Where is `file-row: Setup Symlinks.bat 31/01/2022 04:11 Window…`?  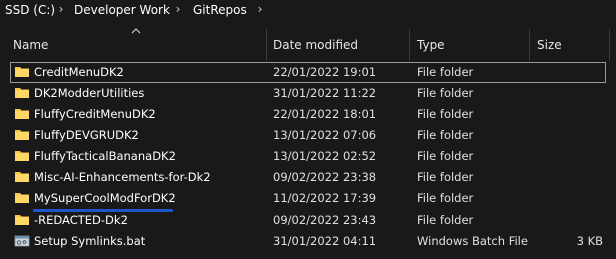 file-row: Setup Symlinks.bat 31/01/2022 04:11 Window… is located at coordinates (308, 241).